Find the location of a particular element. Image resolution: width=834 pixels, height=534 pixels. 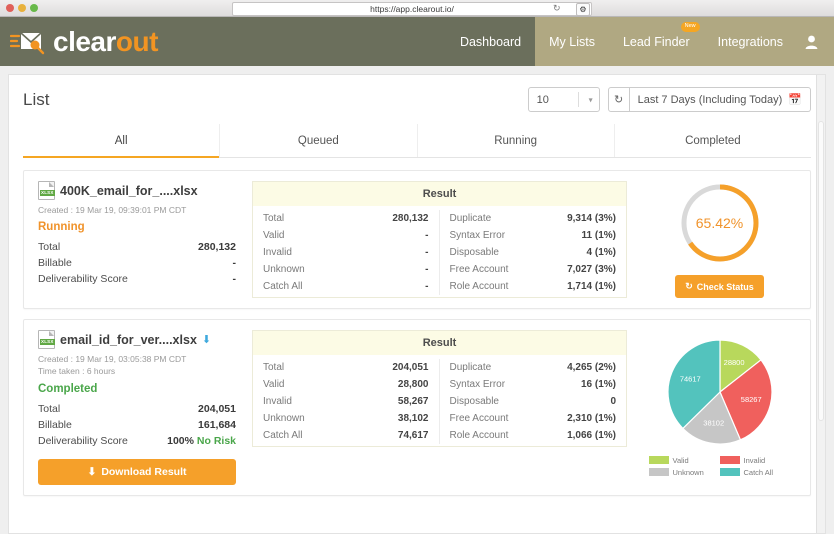

logo-wordmark: clearout is located at coordinates (105, 42).